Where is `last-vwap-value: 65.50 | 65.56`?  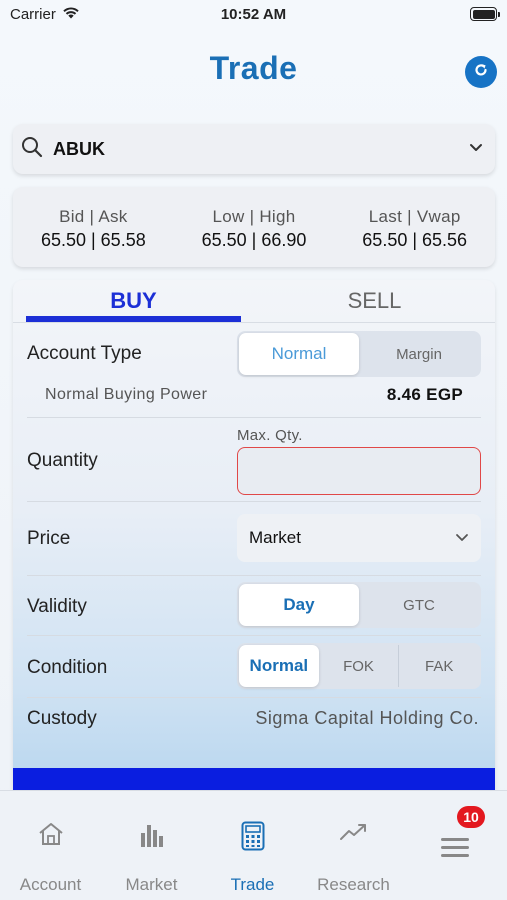 last-vwap-value: 65.50 | 65.56 is located at coordinates (415, 240).